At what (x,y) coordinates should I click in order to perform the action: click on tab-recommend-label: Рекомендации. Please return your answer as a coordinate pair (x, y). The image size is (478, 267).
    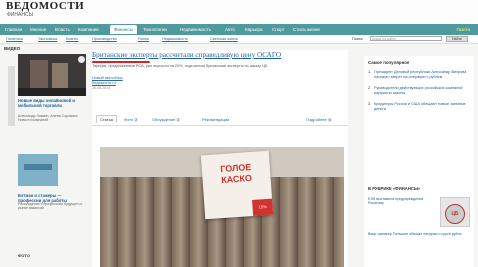
    Looking at the image, I should click on (216, 119).